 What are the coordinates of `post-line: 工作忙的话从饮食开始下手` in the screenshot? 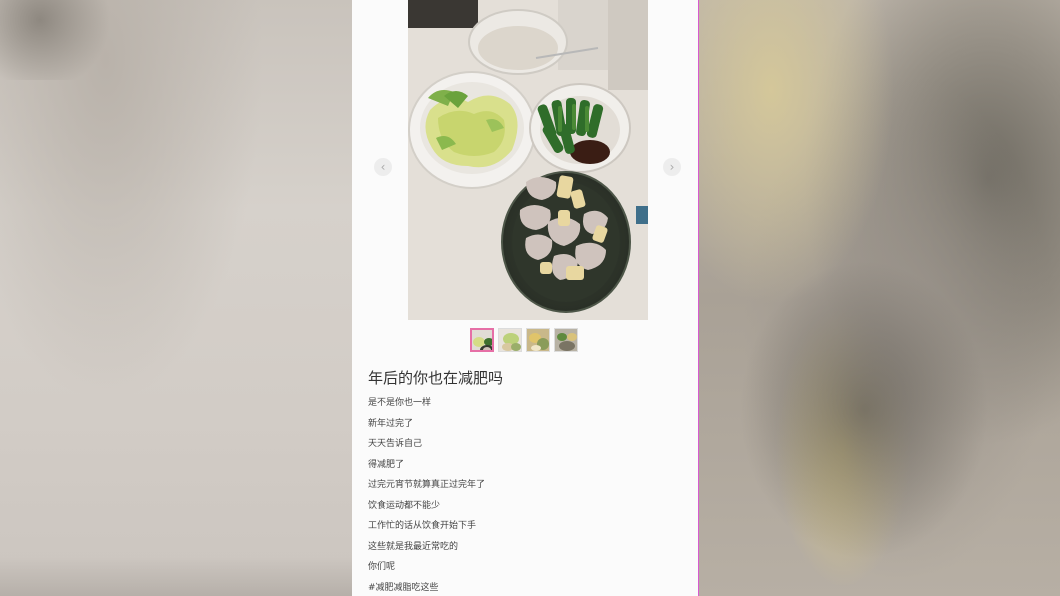 It's located at (422, 526).